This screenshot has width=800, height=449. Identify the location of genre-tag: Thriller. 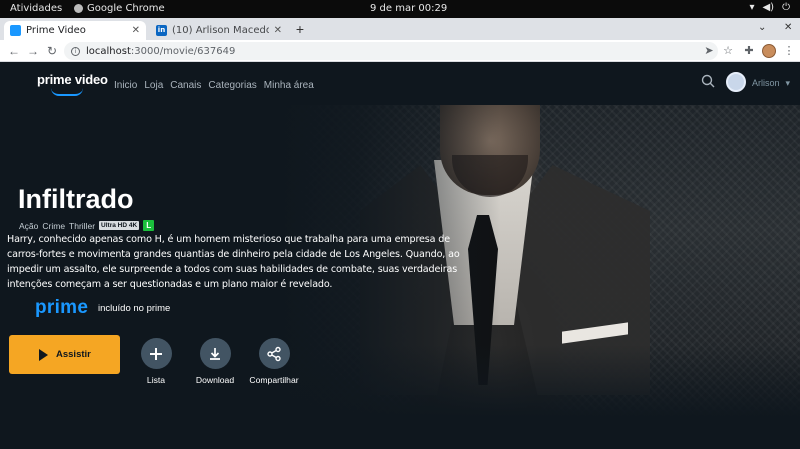
(82, 226).